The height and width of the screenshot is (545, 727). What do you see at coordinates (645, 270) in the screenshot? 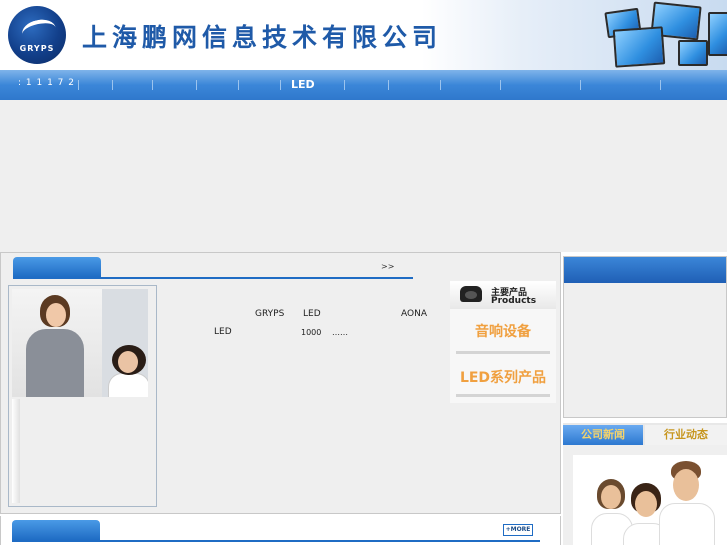
I see `right-panel-header` at bounding box center [645, 270].